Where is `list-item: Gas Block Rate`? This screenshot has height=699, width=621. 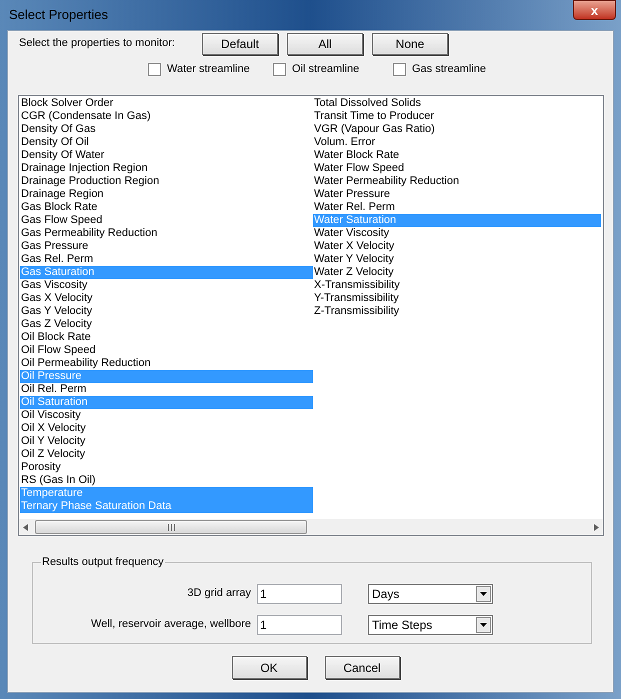
list-item: Gas Block Rate is located at coordinates (166, 207).